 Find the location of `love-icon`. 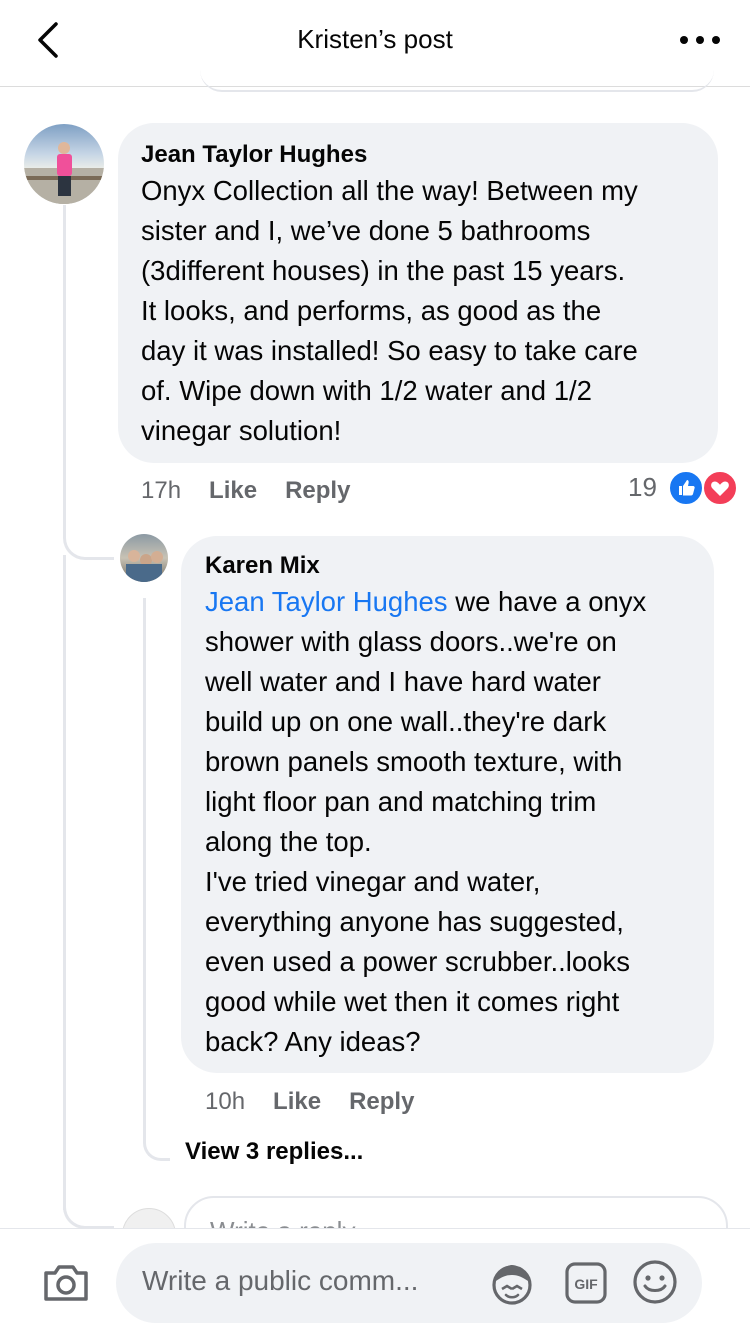

love-icon is located at coordinates (720, 488).